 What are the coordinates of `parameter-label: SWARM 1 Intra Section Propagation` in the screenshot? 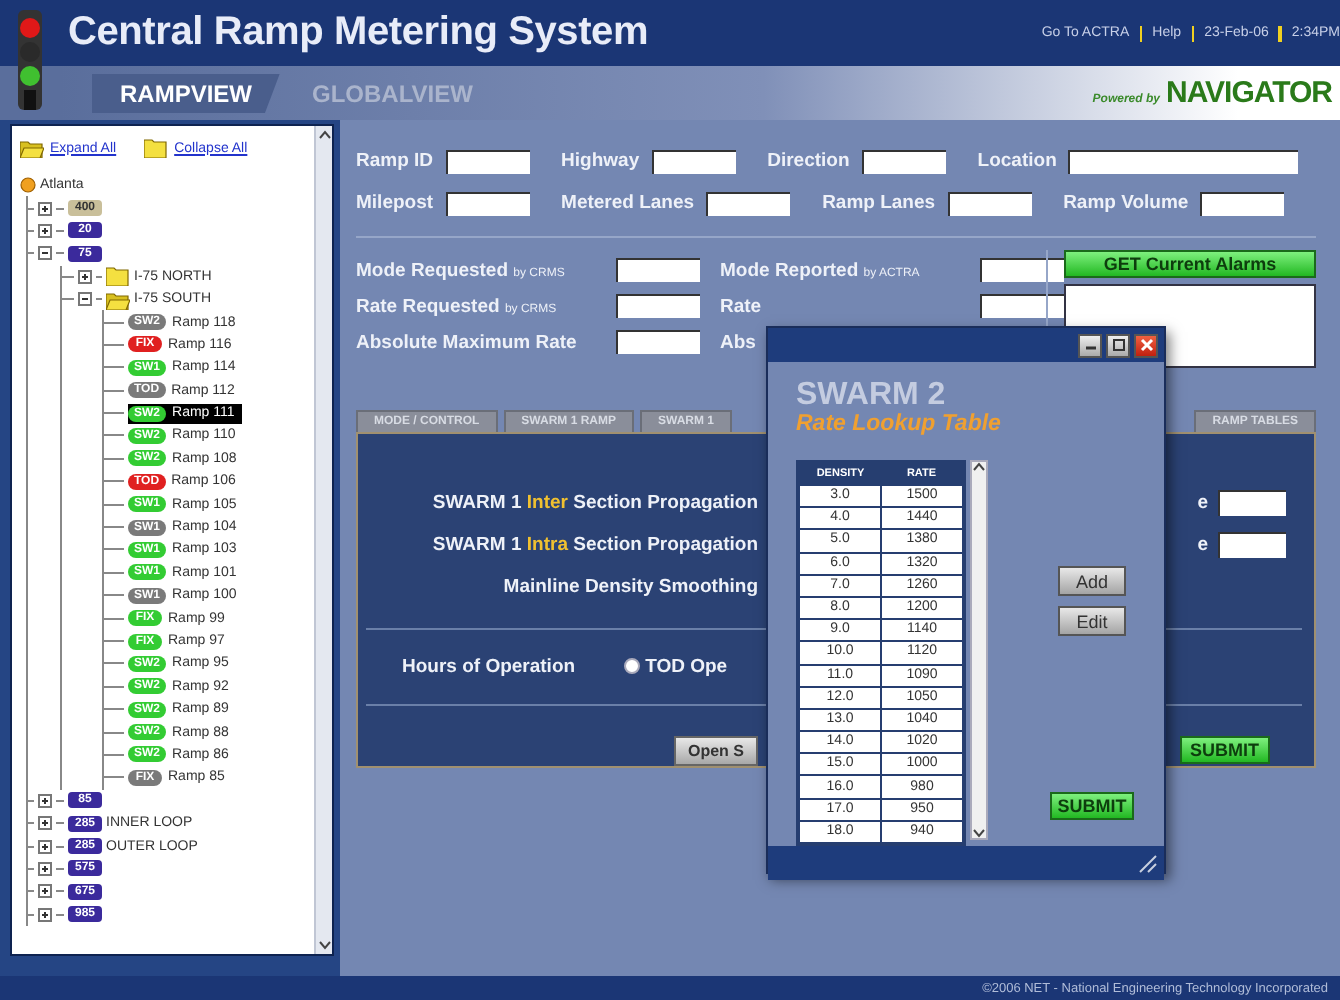 It's located at (595, 545).